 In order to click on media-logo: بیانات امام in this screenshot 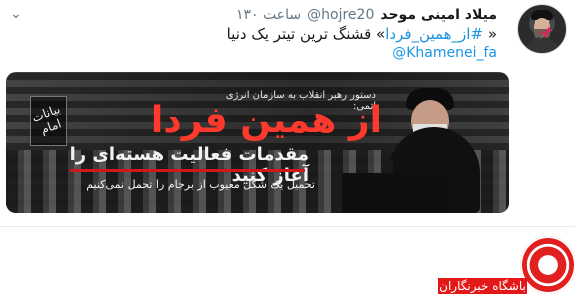, I will do `click(48, 121)`.